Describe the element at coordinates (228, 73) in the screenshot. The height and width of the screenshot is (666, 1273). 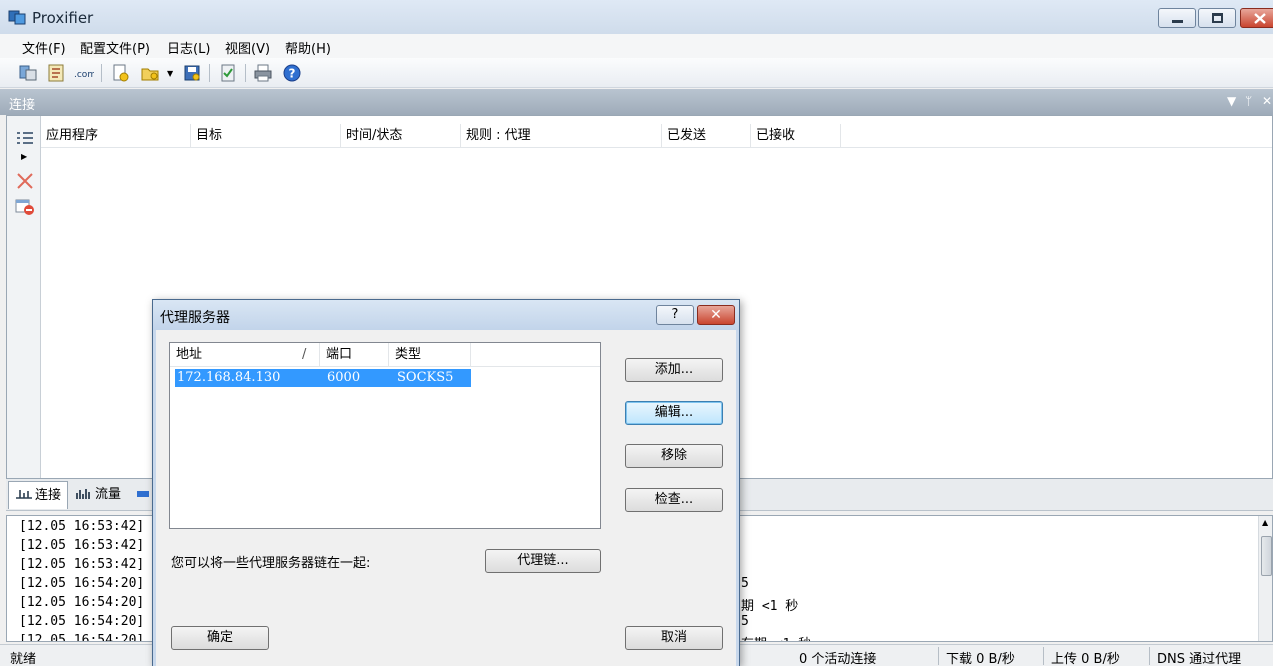
I see `check-icon` at that location.